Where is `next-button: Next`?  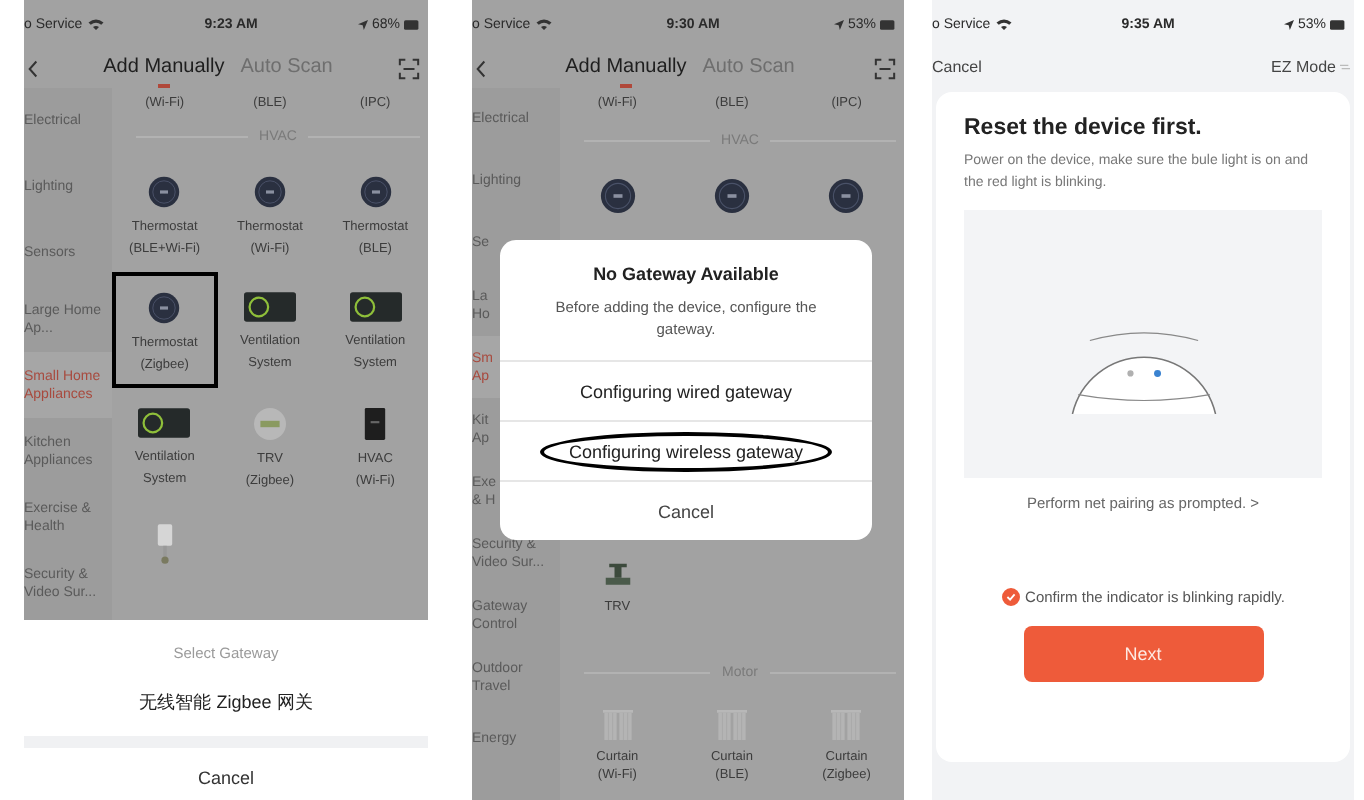
next-button: Next is located at coordinates (1143, 654).